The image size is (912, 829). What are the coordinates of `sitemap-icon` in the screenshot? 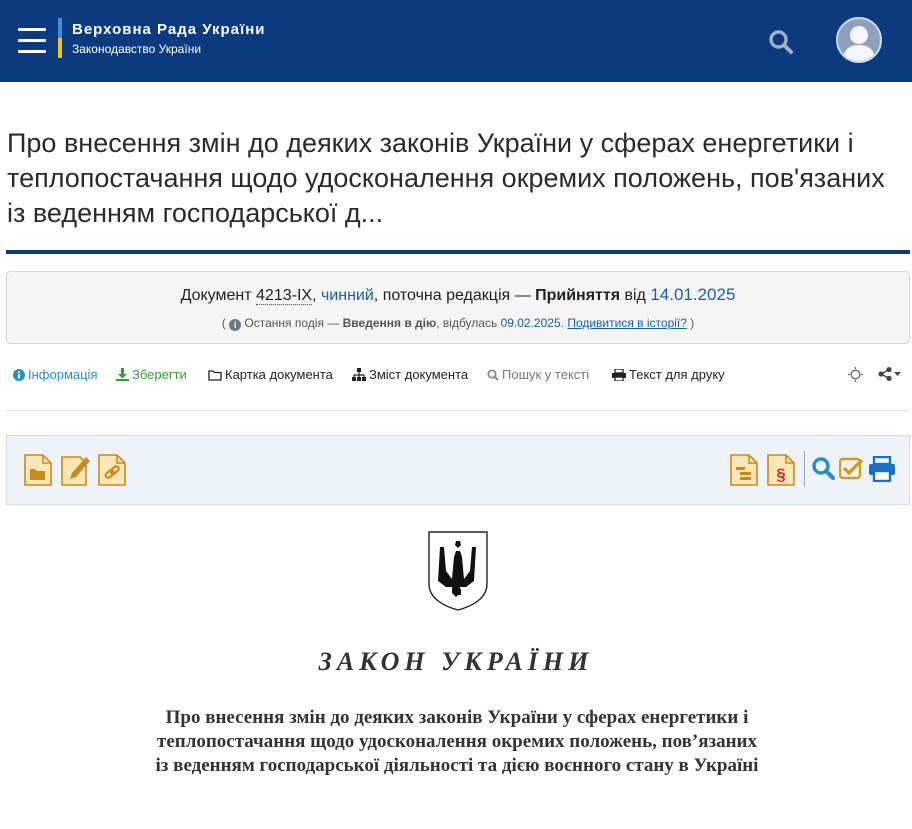 It's located at (359, 374).